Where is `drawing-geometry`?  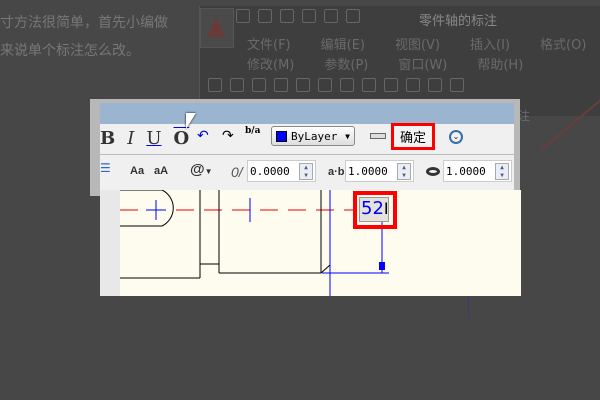 drawing-geometry is located at coordinates (244, 243).